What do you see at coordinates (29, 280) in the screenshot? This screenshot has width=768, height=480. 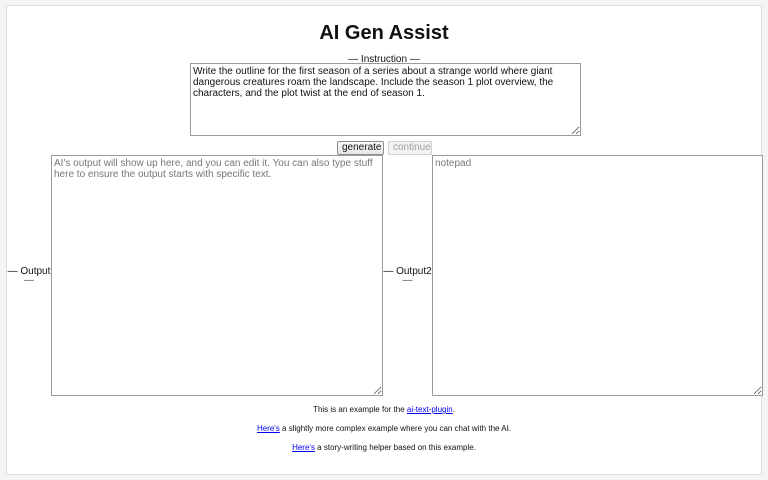 I see `output-label-dash: —` at bounding box center [29, 280].